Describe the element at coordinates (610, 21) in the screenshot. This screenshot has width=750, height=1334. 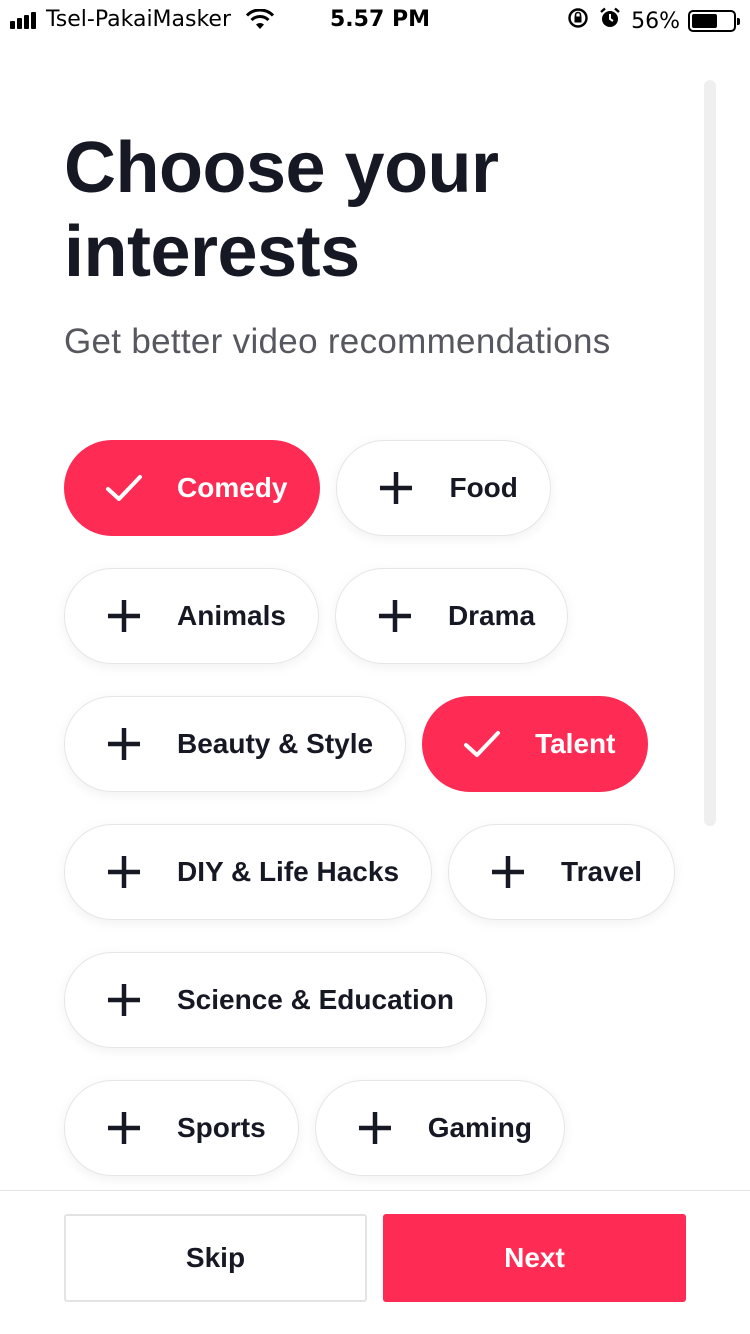
I see `alarm-icon` at that location.